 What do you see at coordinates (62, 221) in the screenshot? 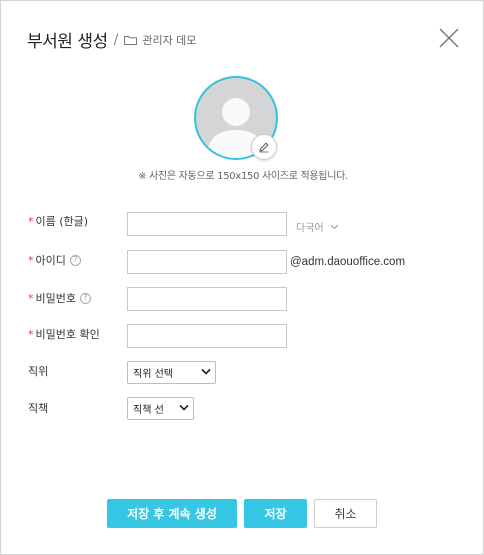
I see `name-label-text: 이름 (한글)` at bounding box center [62, 221].